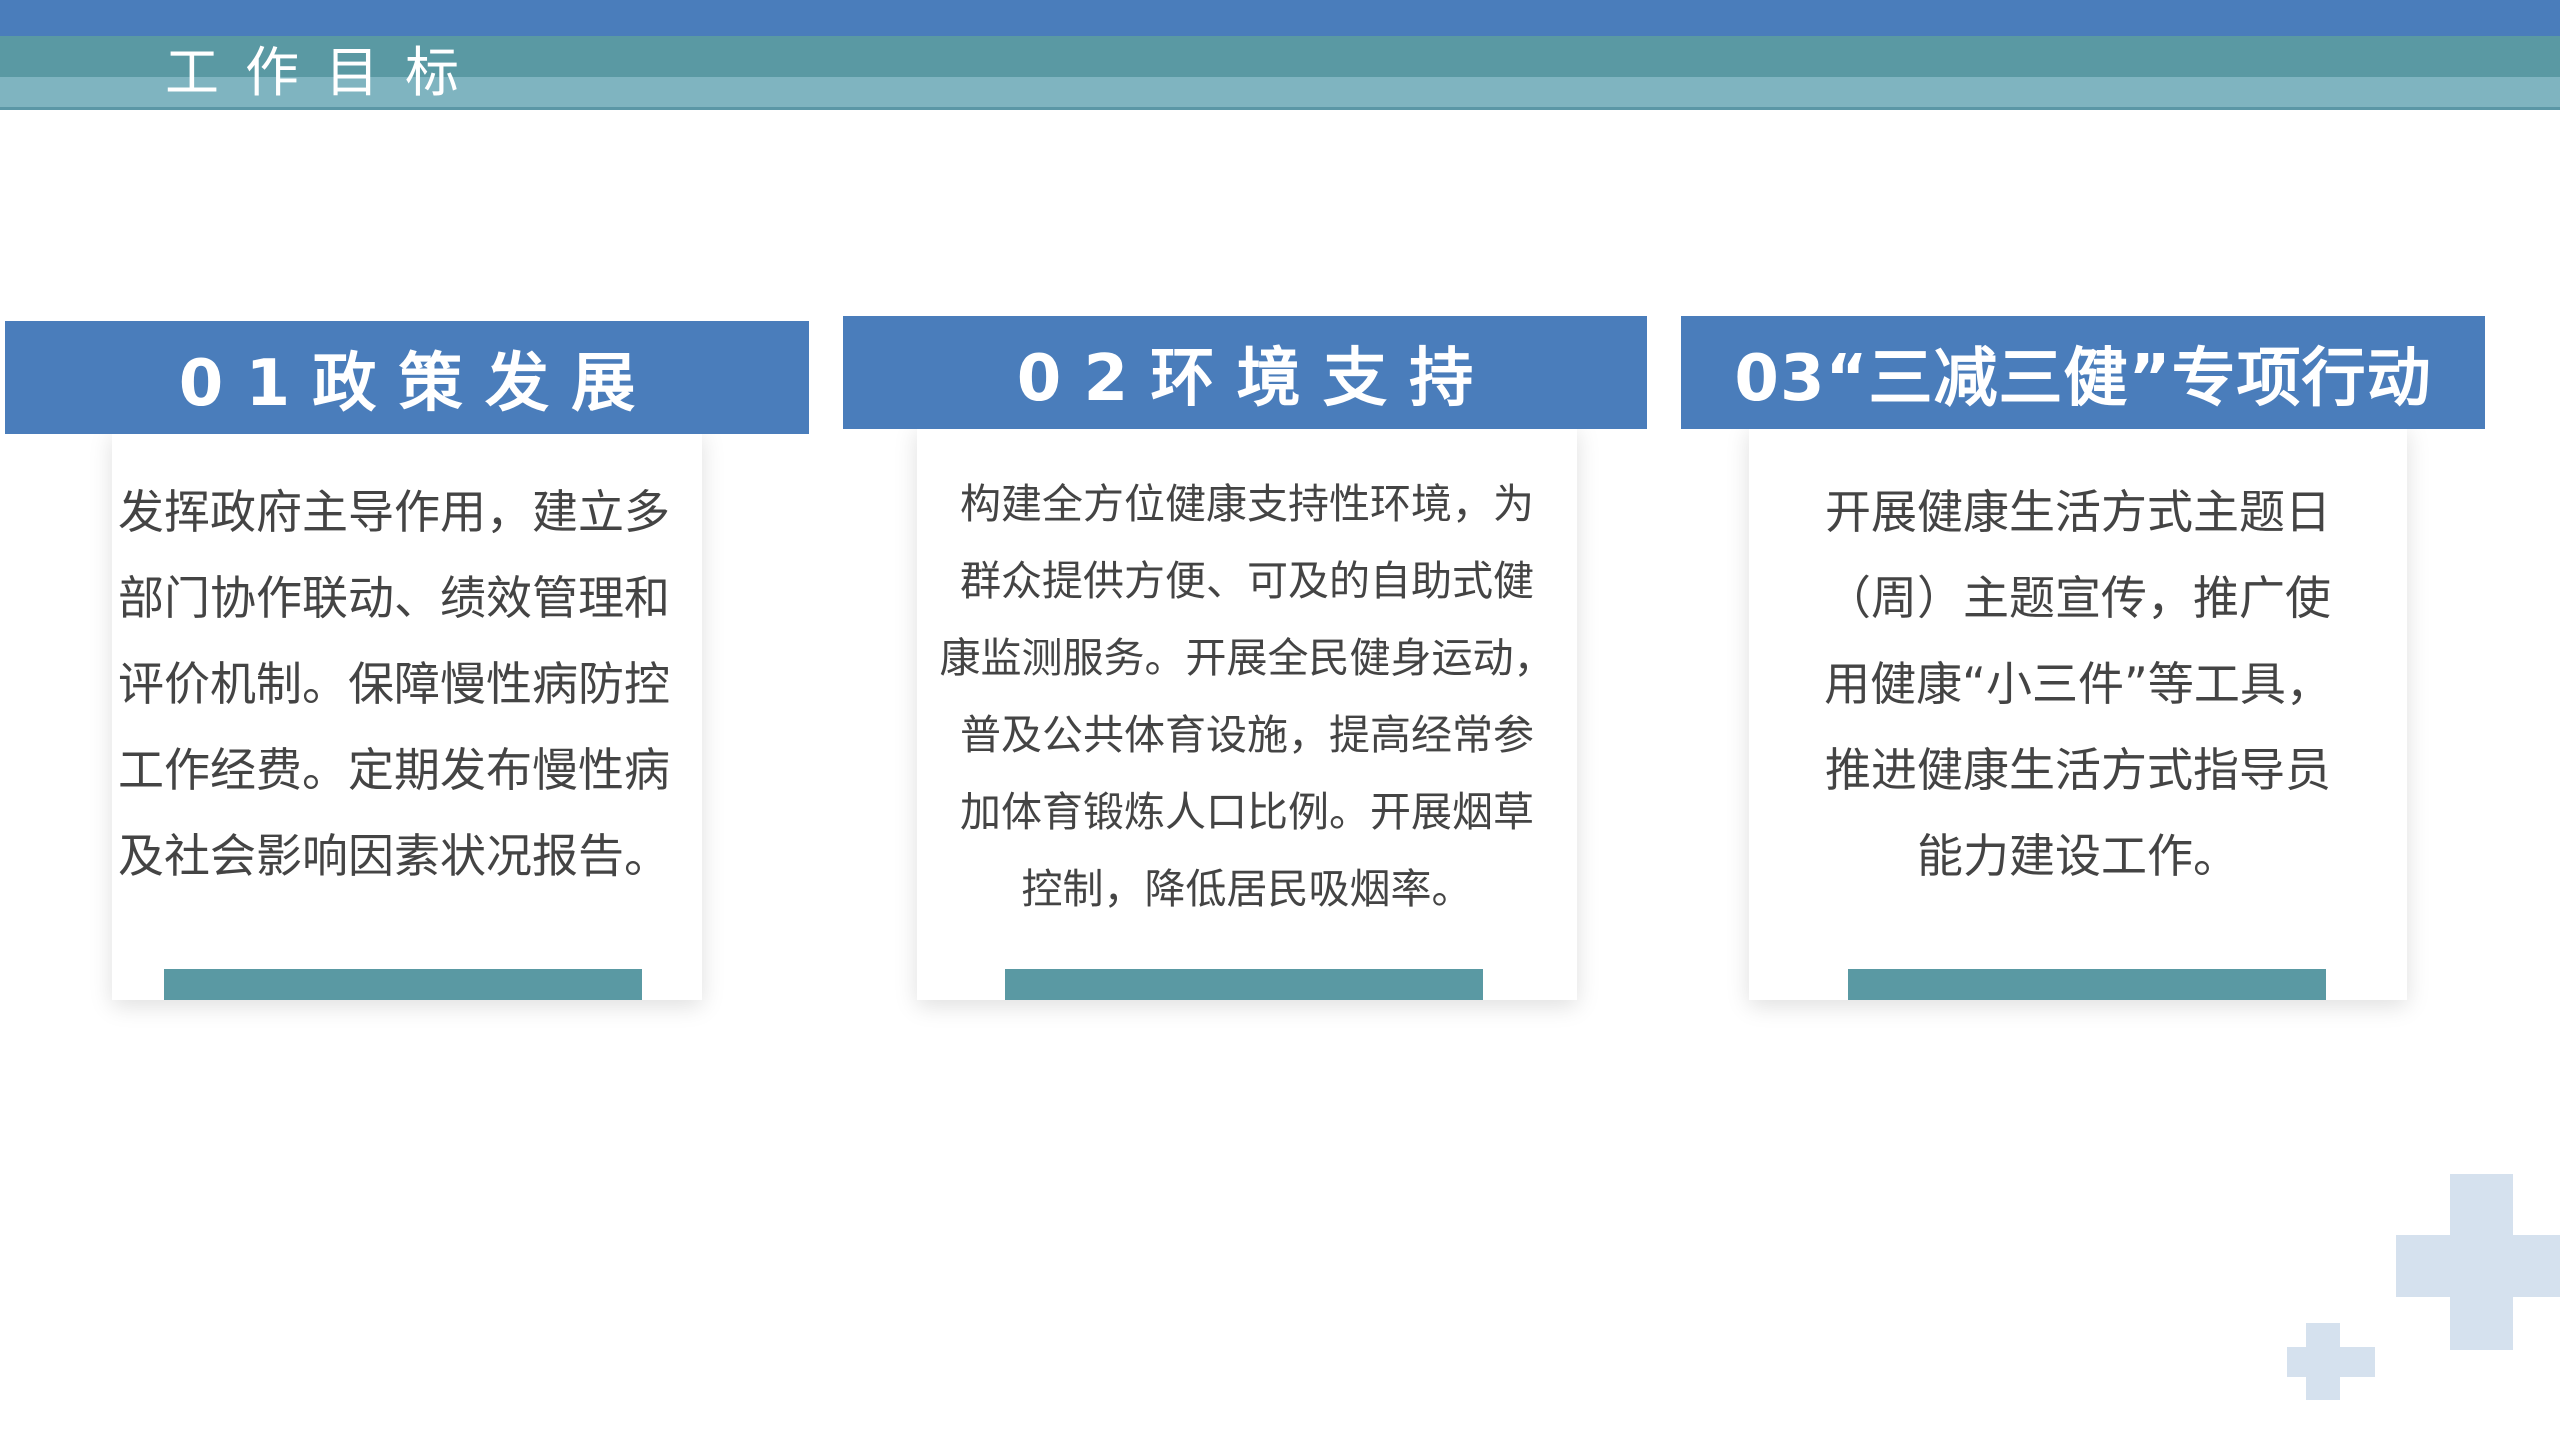 The width and height of the screenshot is (2560, 1440). What do you see at coordinates (2078, 856) in the screenshot?
I see `text-line: 能力建设工作。` at bounding box center [2078, 856].